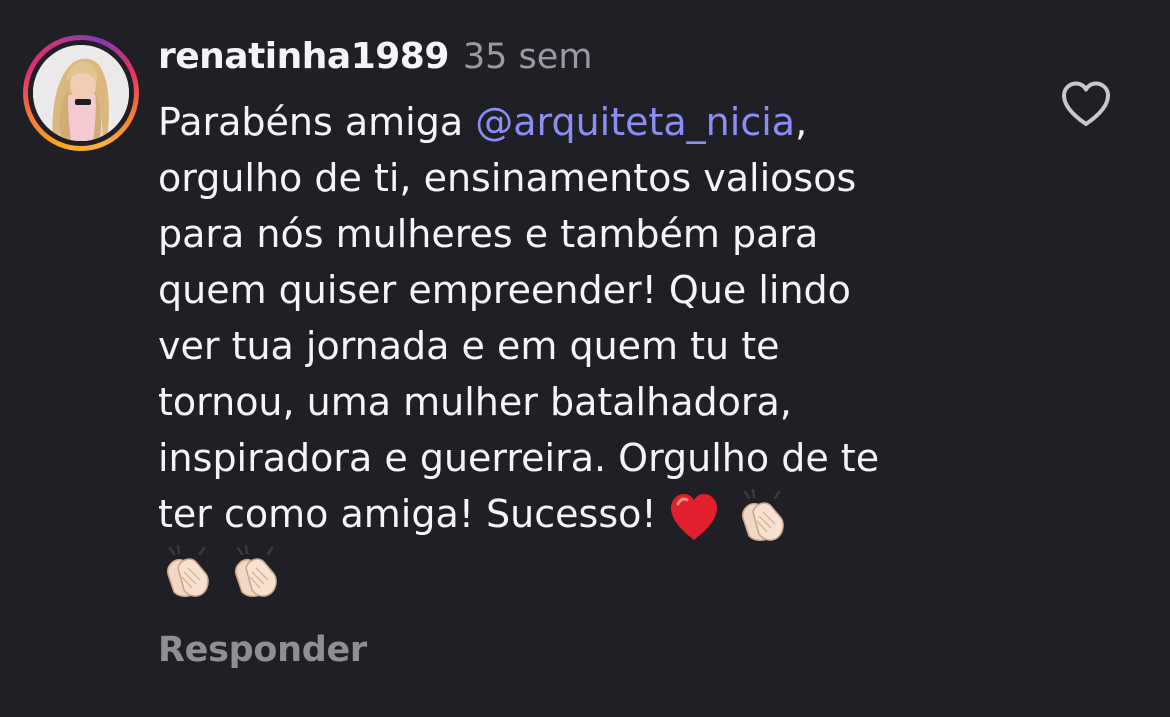 Image resolution: width=1170 pixels, height=717 pixels. What do you see at coordinates (469, 346) in the screenshot?
I see `comment-line: ver tua jornada e em quem tu te` at bounding box center [469, 346].